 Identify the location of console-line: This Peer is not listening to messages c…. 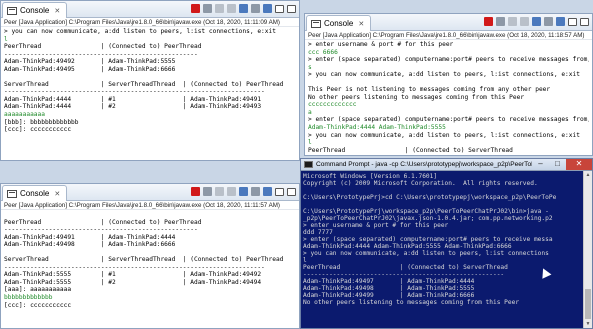
(429, 90).